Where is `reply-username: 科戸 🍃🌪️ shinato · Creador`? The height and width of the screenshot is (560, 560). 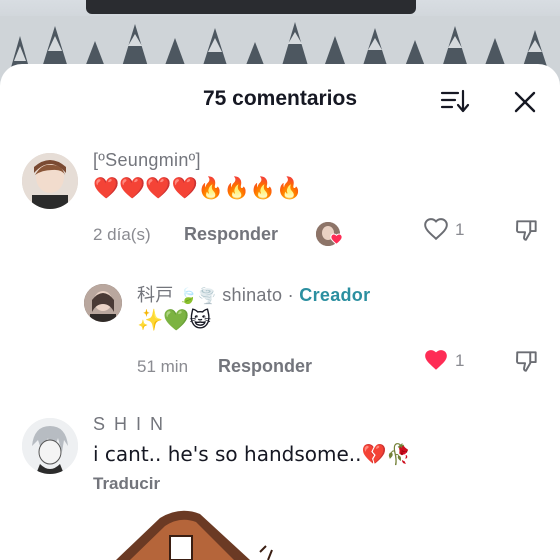
reply-username: 科戸 🍃🌪️ shinato · Creador is located at coordinates (253, 294).